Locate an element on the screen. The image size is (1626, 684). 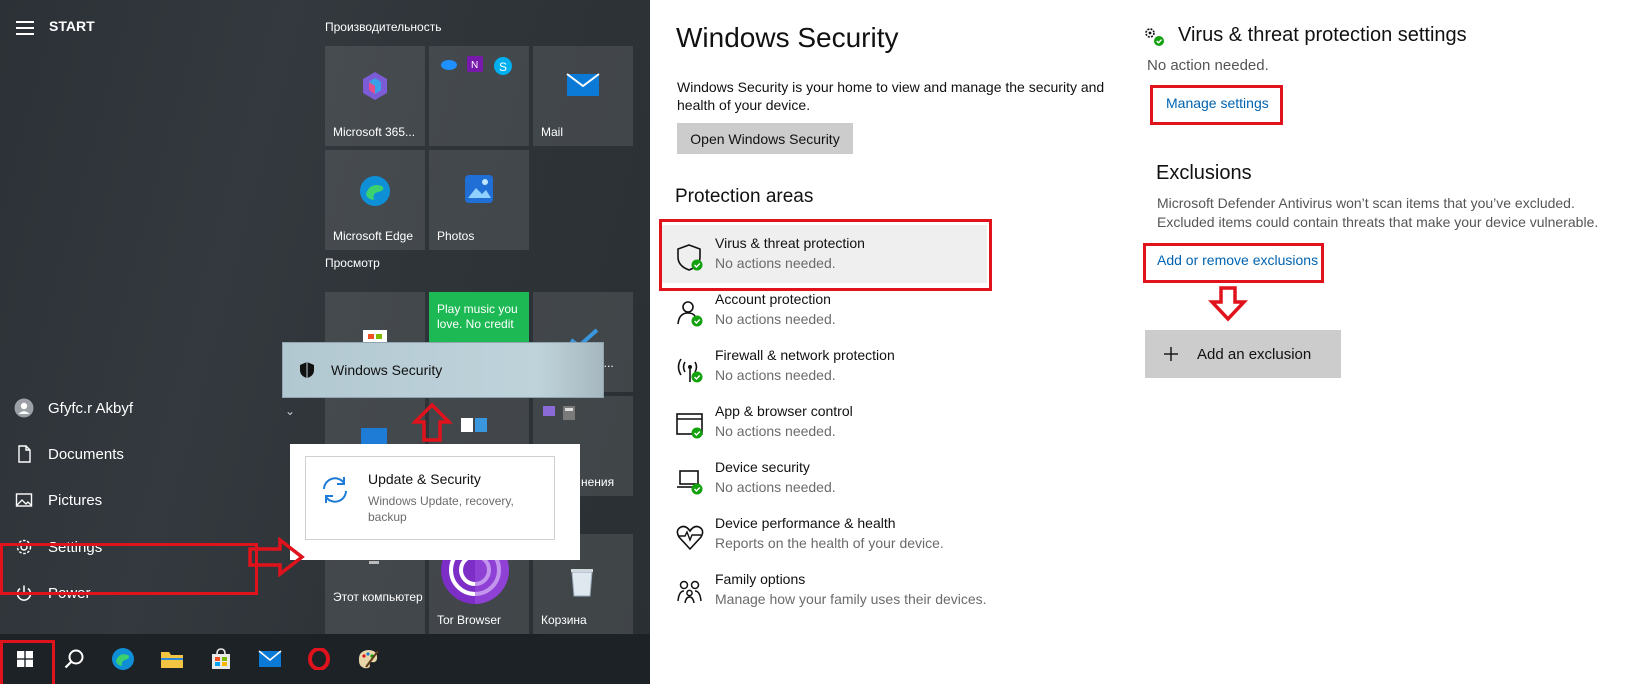
tile-microsoft-edge: Microsoft Edge is located at coordinates (375, 200).